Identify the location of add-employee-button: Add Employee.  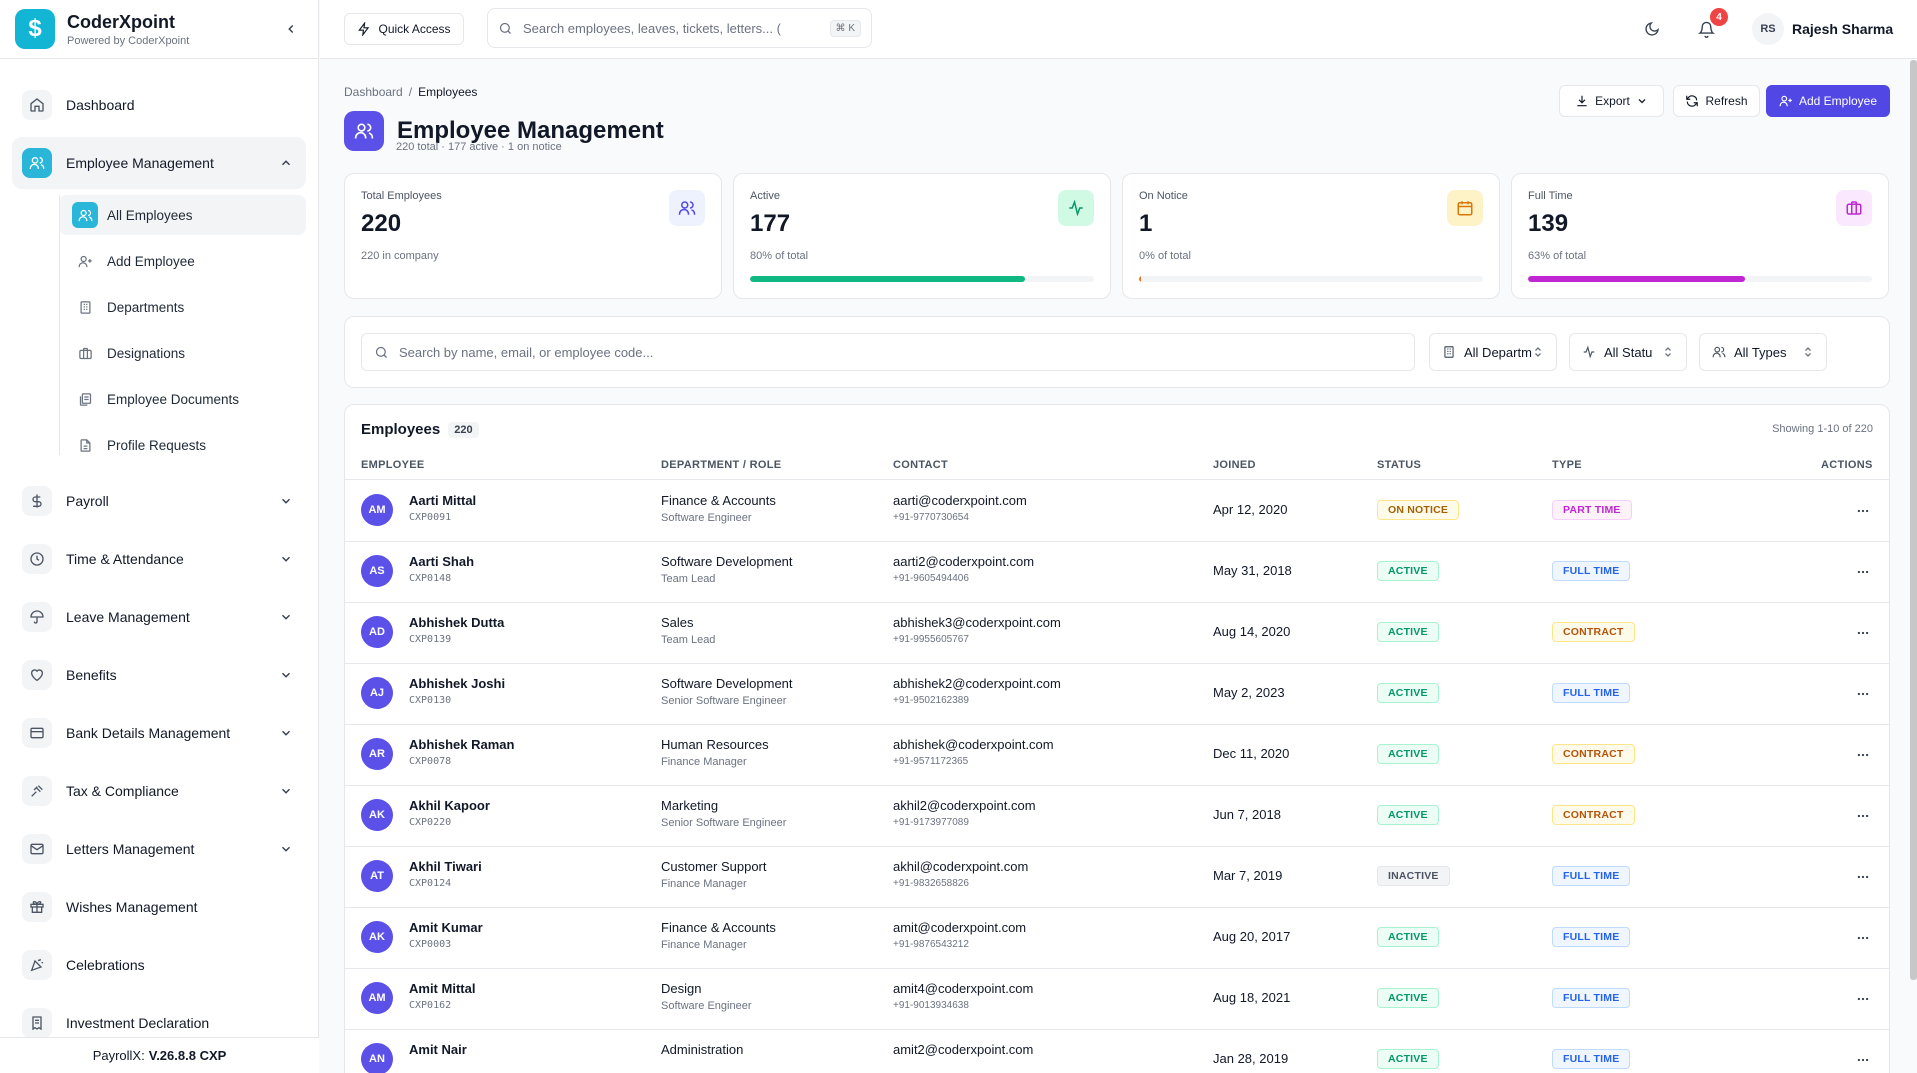
(1828, 101).